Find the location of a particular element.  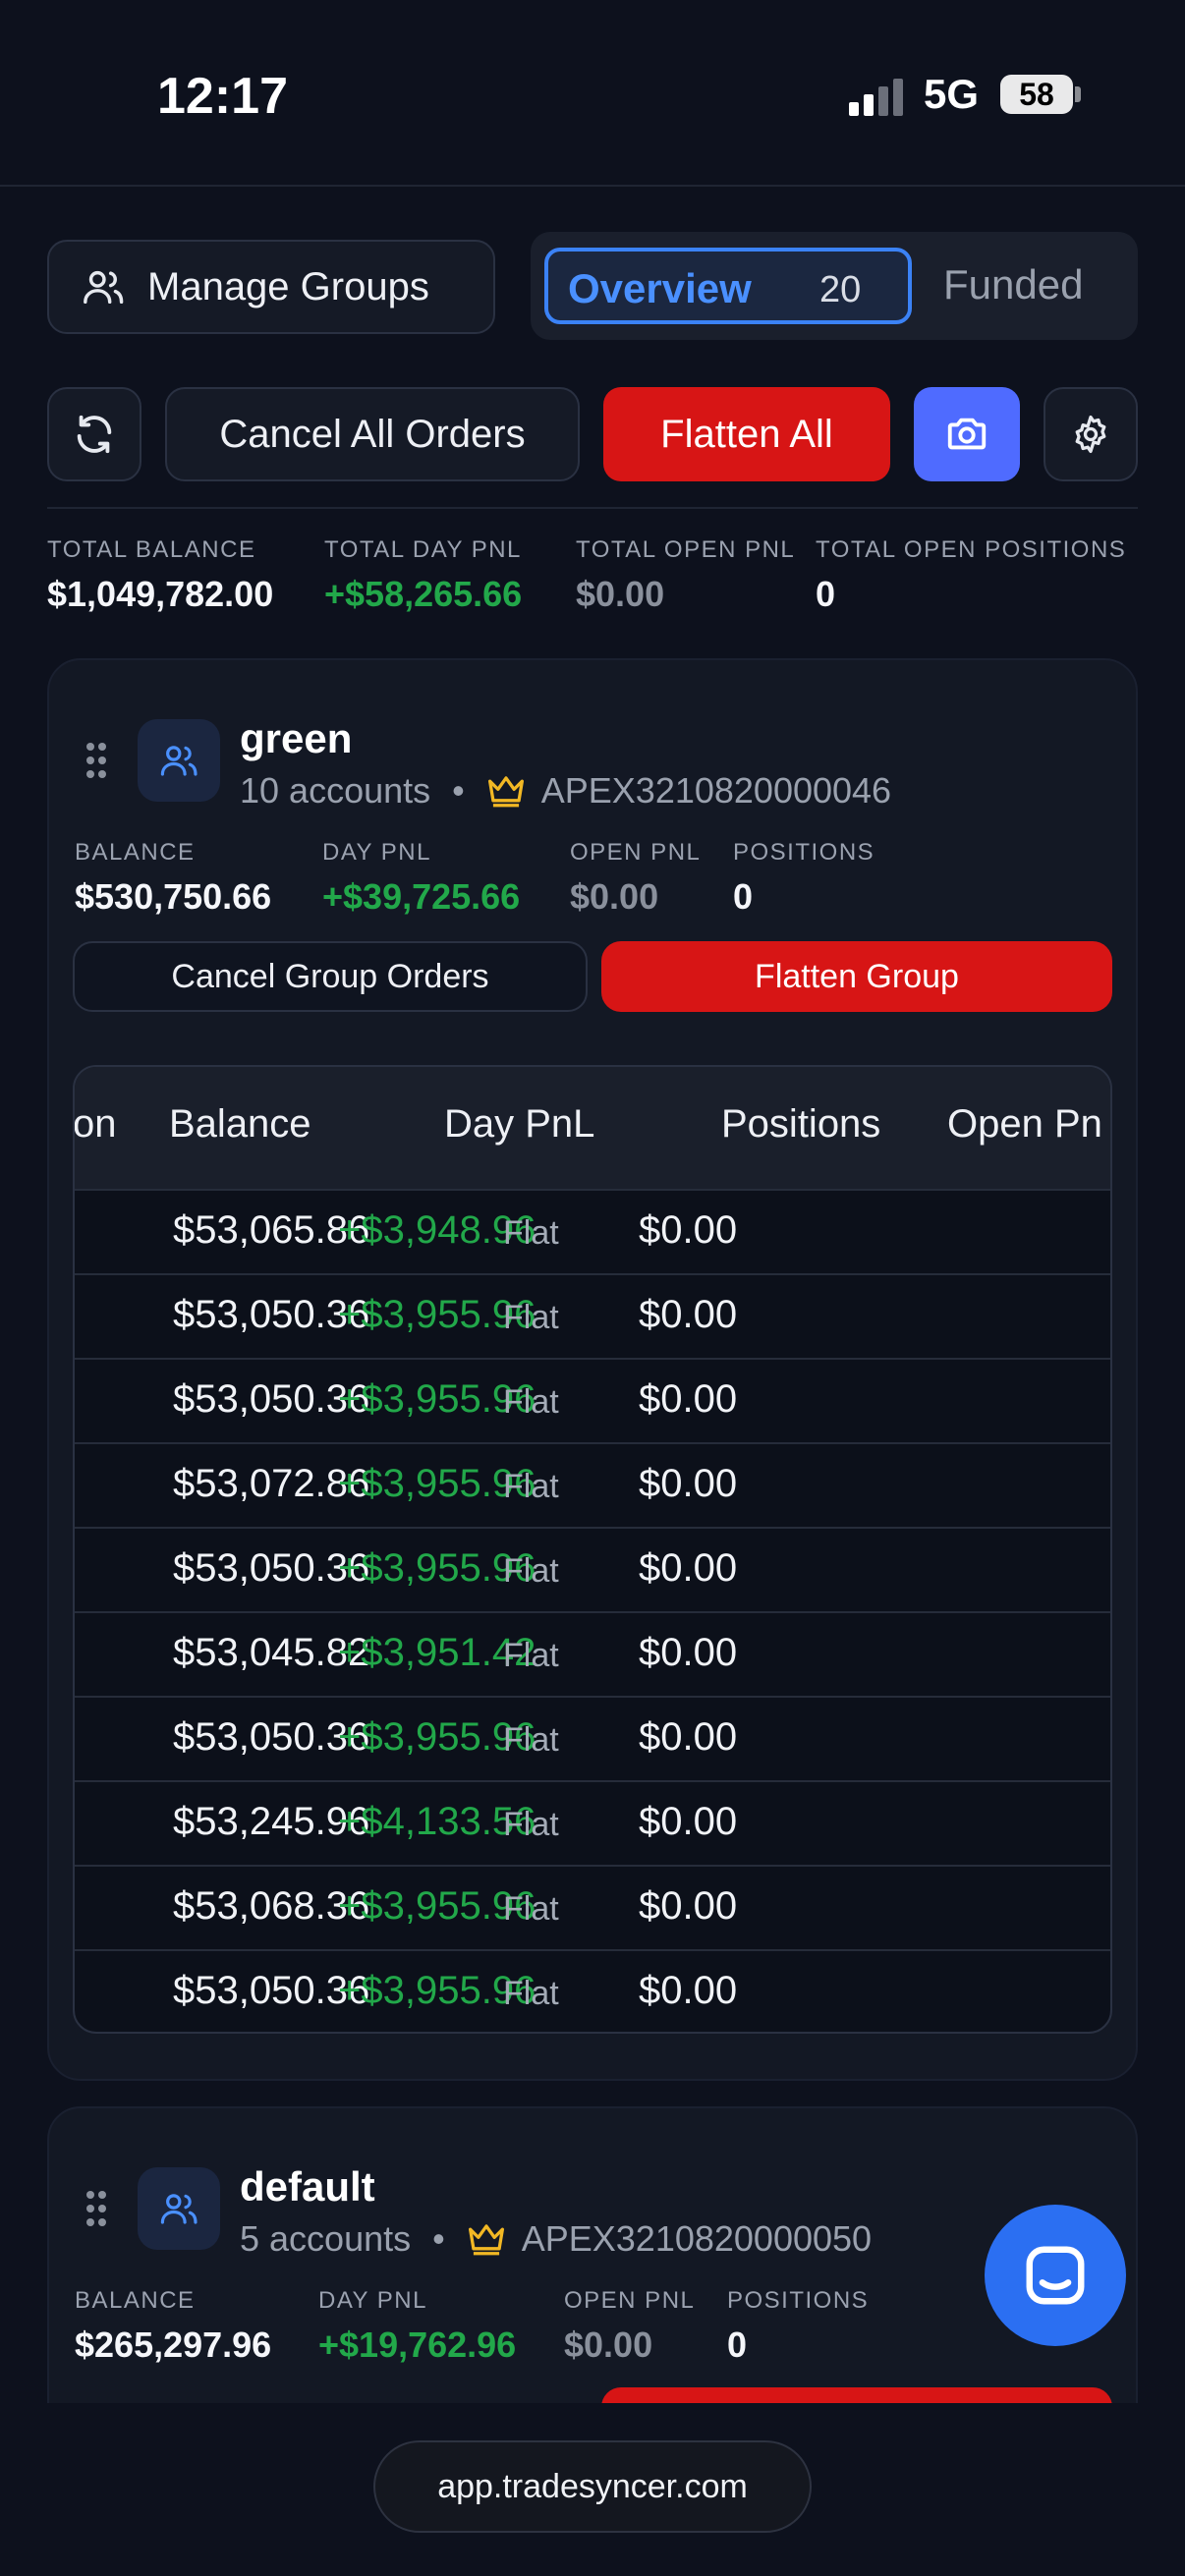

total-day-pnl-label: TOTAL DAY PNL is located at coordinates (423, 549).